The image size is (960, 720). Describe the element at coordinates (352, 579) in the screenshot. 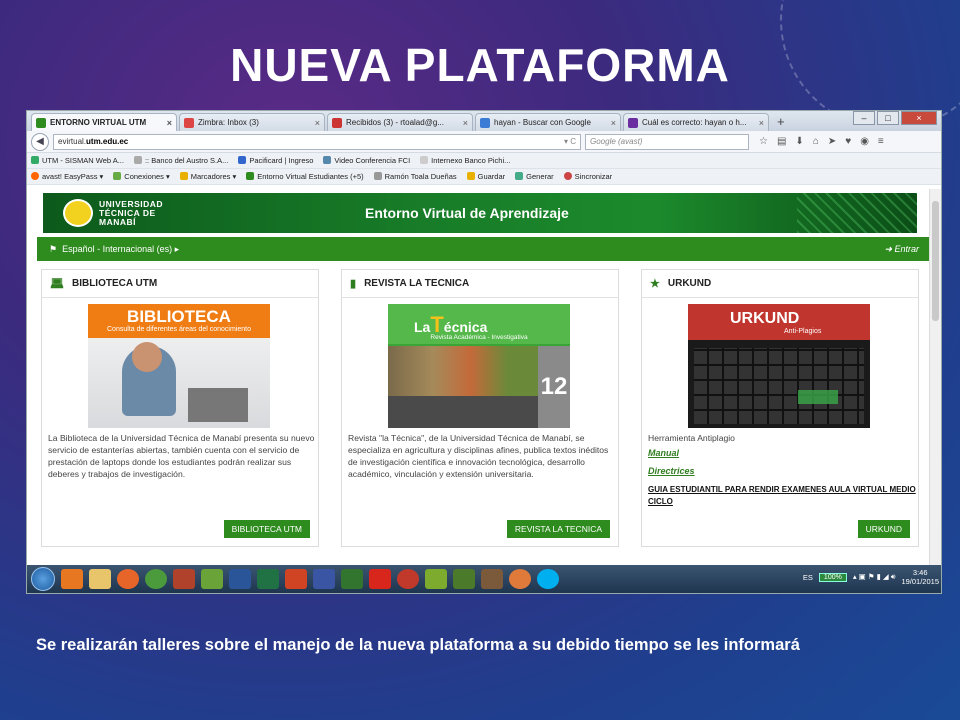

I see `project-icon` at that location.